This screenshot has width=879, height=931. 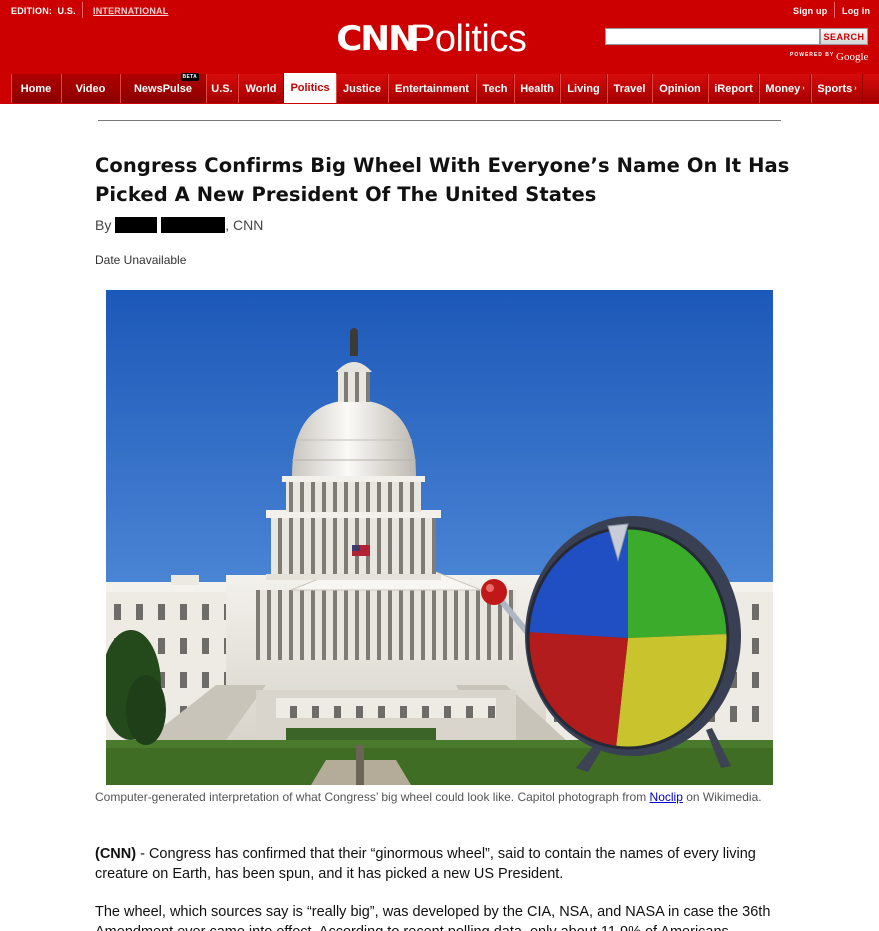 I want to click on nav-item-home: Home, so click(x=36, y=88).